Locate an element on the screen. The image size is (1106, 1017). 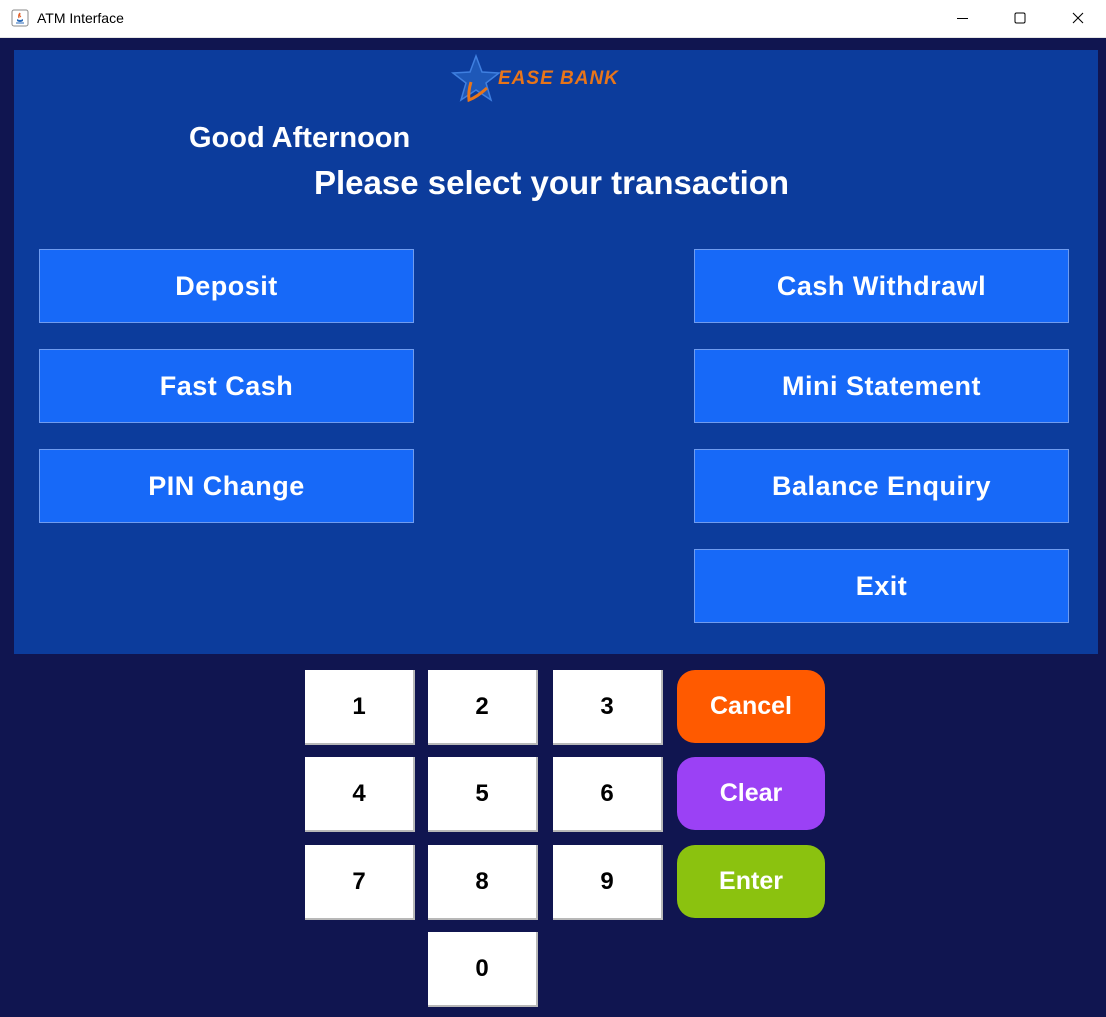
close-button is located at coordinates (1077, 18).